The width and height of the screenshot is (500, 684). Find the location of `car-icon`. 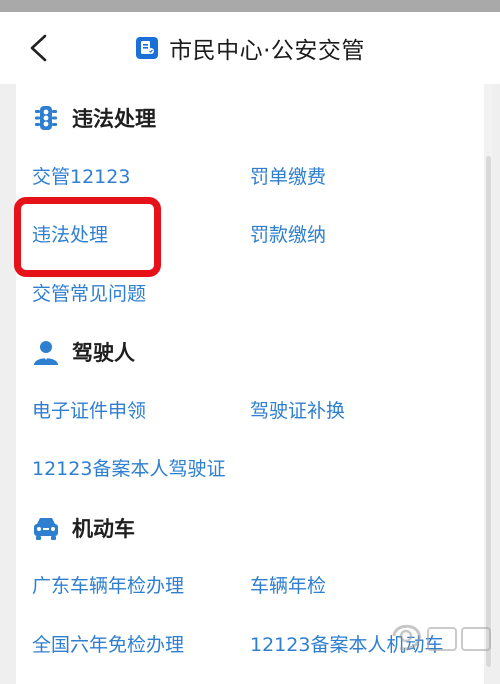

car-icon is located at coordinates (46, 529).